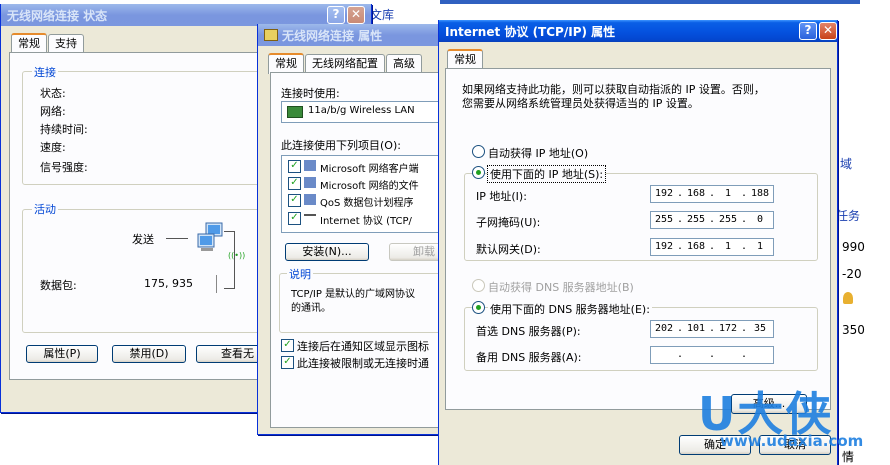 The image size is (890, 465). Describe the element at coordinates (53, 111) in the screenshot. I see `field-network: 网络:` at that location.